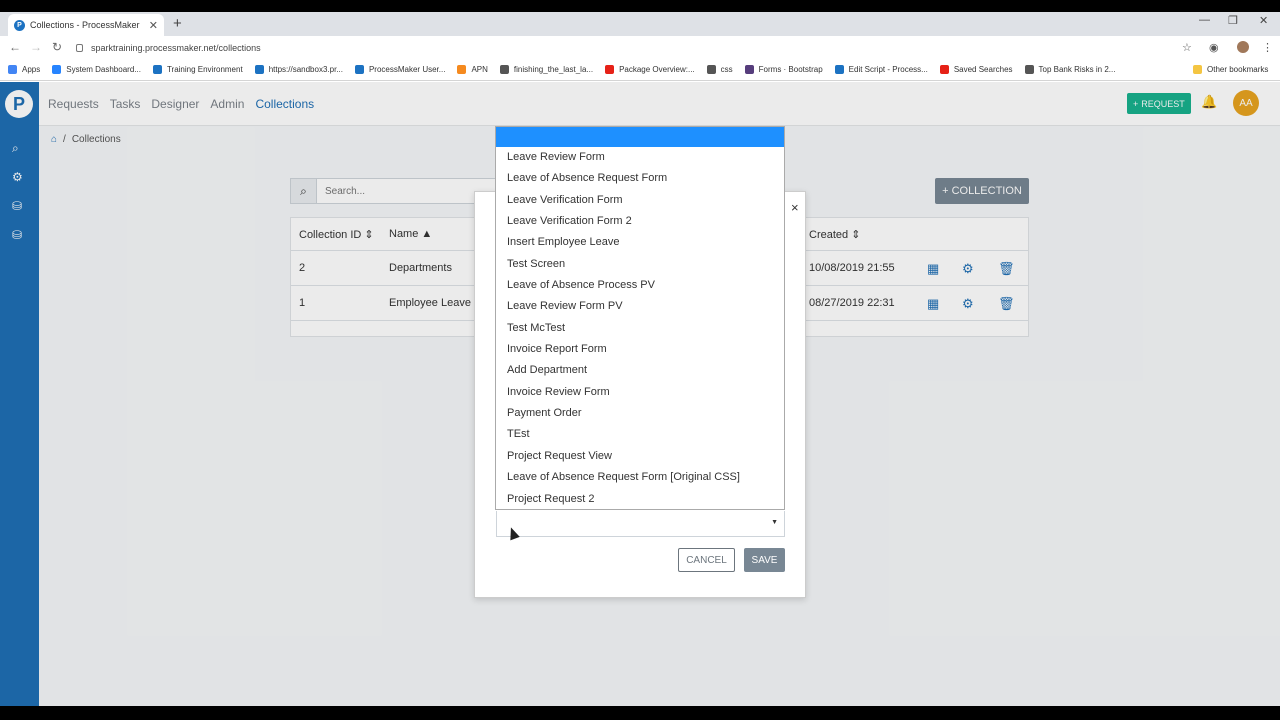 This screenshot has width=1280, height=720. Describe the element at coordinates (1197, 69) in the screenshot. I see `folder-icon` at that location.